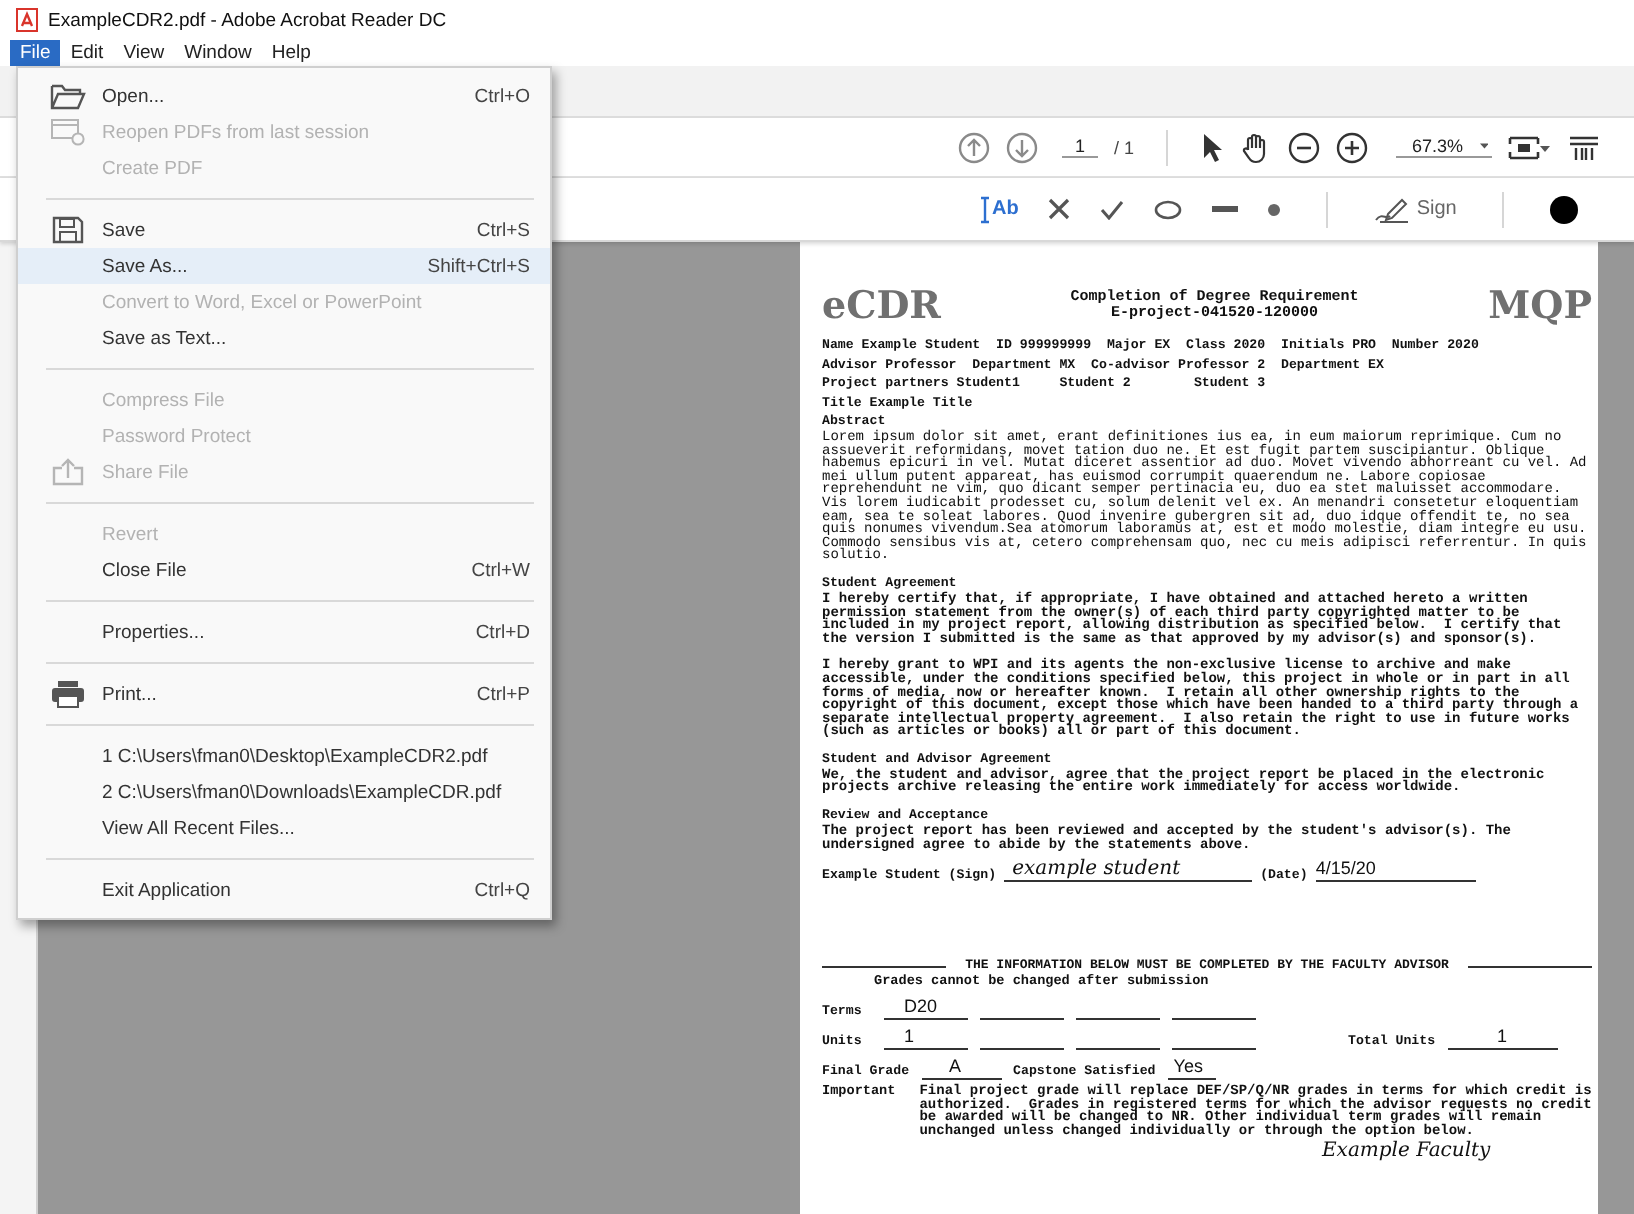 The height and width of the screenshot is (1214, 1634). What do you see at coordinates (503, 694) in the screenshot?
I see `shortcut-text: Ctrl+P` at bounding box center [503, 694].